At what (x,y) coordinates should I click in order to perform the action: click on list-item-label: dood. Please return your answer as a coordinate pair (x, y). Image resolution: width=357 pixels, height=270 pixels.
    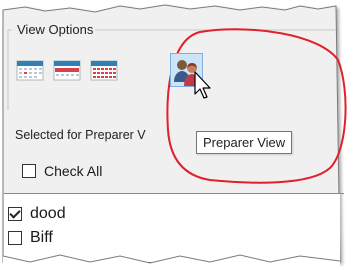
    Looking at the image, I should click on (48, 213).